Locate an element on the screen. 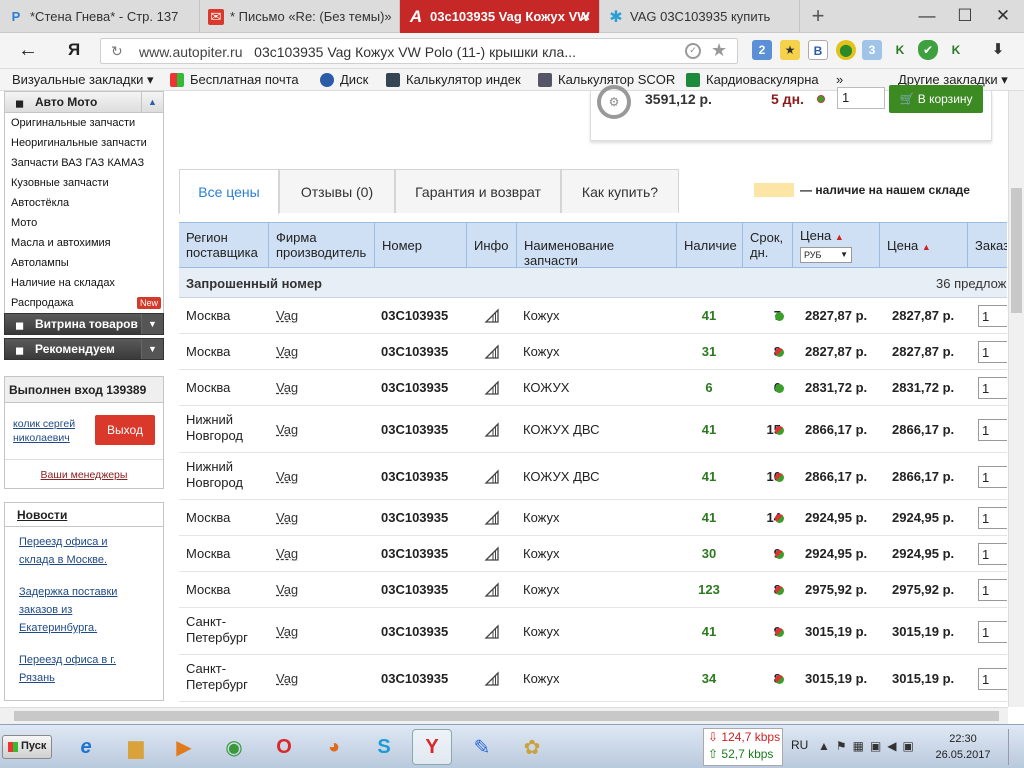  tab-warranty: Гарантия и возврат is located at coordinates (478, 191).